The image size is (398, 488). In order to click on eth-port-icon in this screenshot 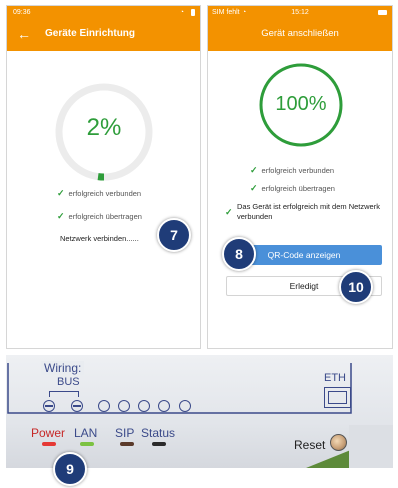, I will do `click(337, 397)`.